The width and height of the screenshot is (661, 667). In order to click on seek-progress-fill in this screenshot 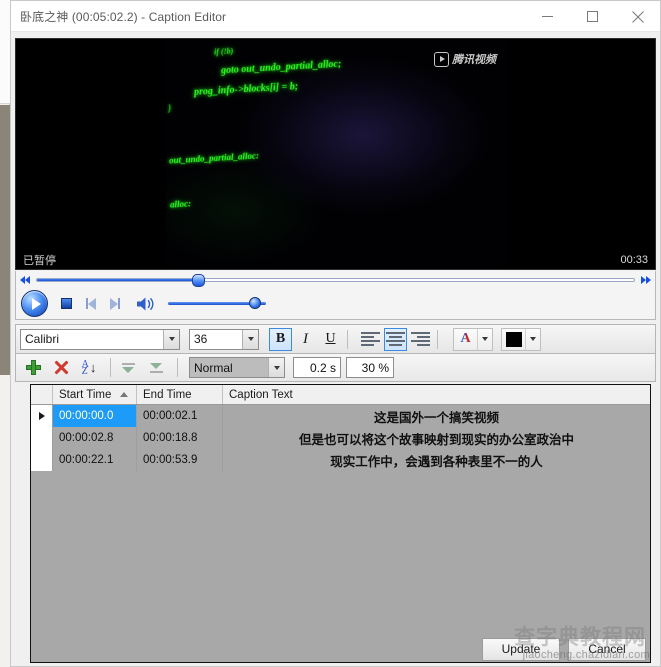, I will do `click(118, 279)`.